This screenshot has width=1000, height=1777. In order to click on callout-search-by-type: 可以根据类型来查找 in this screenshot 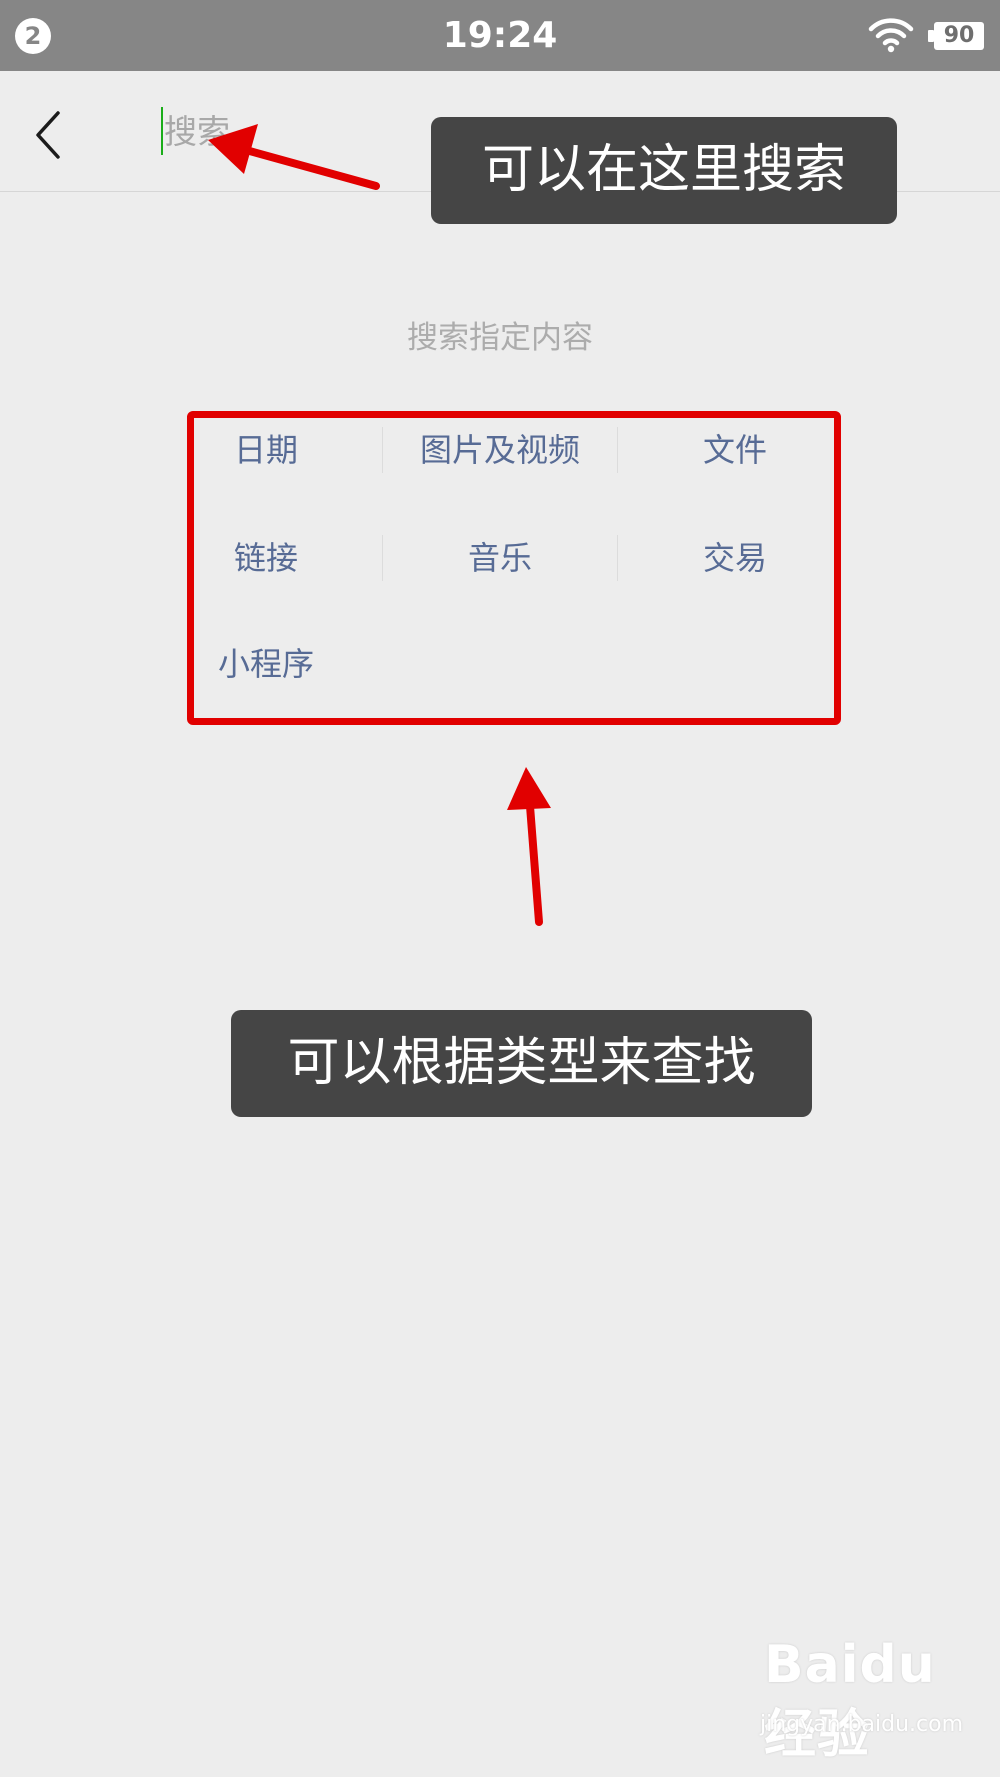, I will do `click(521, 1063)`.